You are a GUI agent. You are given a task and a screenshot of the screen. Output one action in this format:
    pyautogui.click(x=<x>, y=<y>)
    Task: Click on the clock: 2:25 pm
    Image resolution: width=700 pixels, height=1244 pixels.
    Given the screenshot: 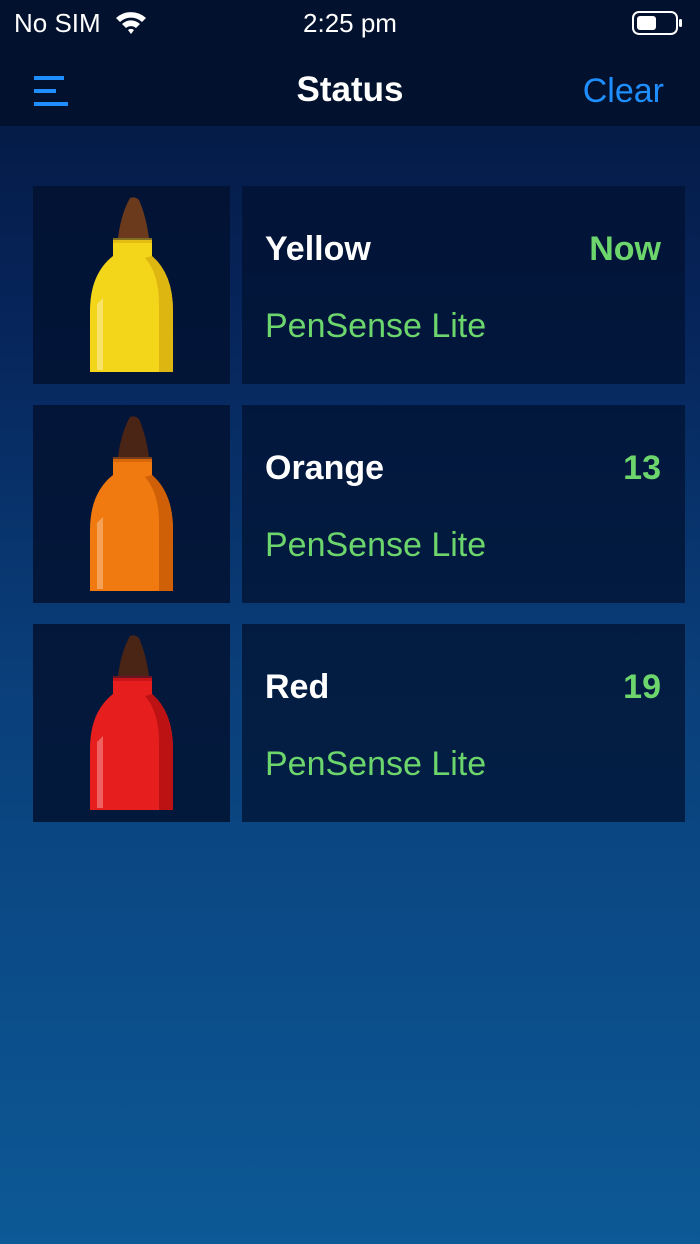 What is the action you would take?
    pyautogui.click(x=350, y=23)
    